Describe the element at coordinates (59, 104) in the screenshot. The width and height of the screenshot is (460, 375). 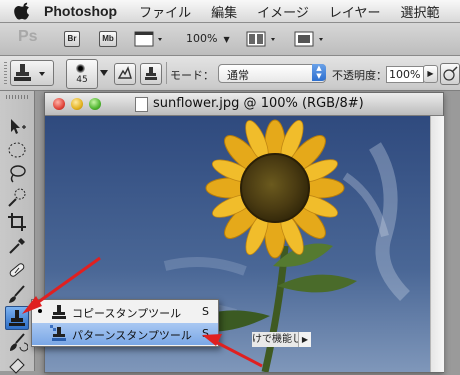
I see `close-button` at that location.